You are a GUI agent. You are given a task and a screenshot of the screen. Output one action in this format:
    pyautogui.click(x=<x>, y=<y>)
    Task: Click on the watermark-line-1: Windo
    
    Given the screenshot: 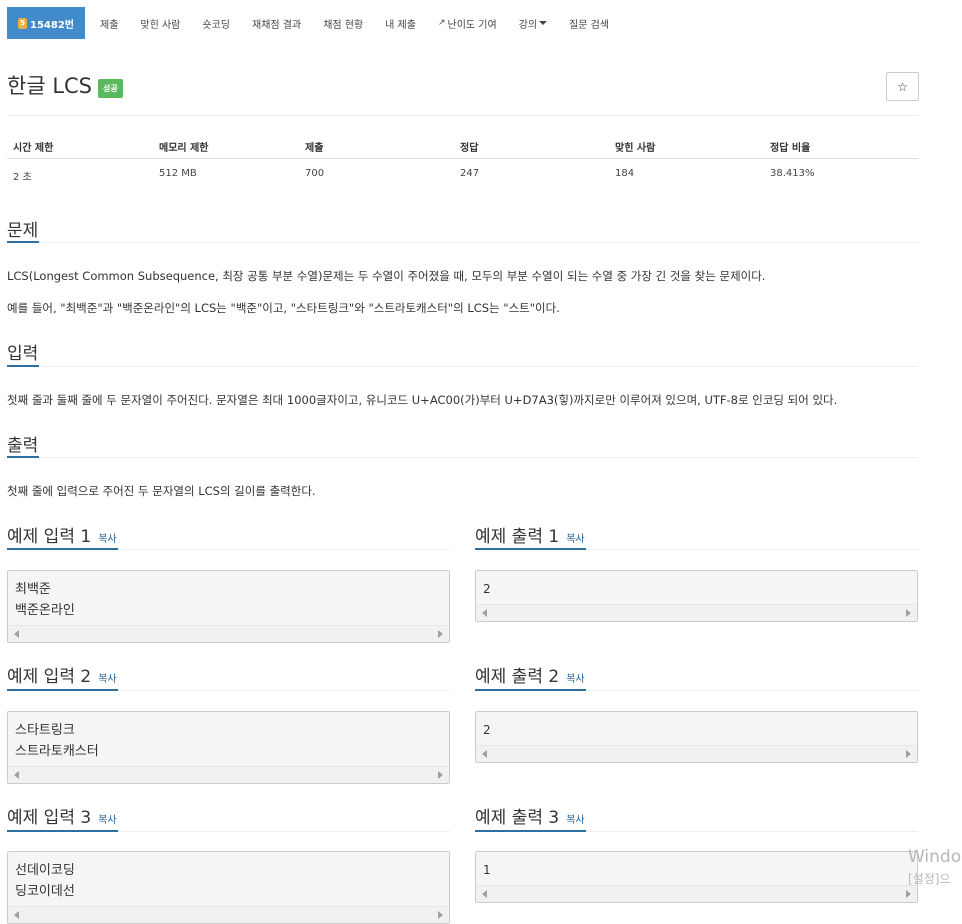 What is the action you would take?
    pyautogui.click(x=935, y=857)
    